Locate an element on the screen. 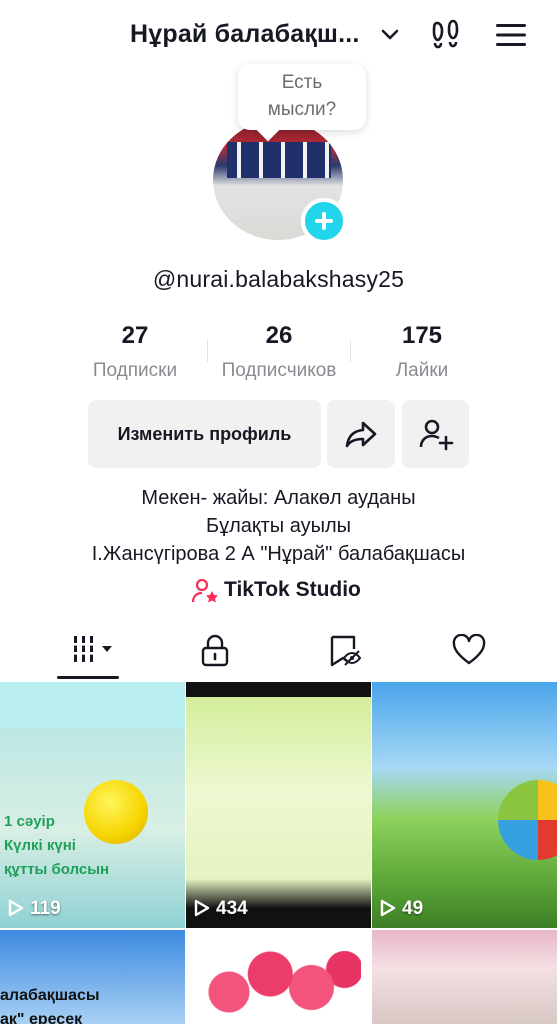  tab-videos is located at coordinates (88, 654).